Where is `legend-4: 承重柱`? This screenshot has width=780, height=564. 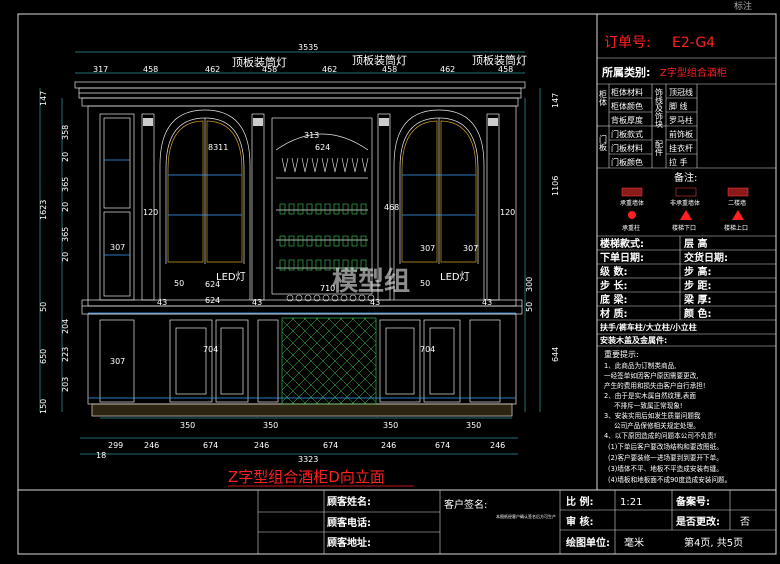
legend-4: 承重柱 is located at coordinates (631, 228).